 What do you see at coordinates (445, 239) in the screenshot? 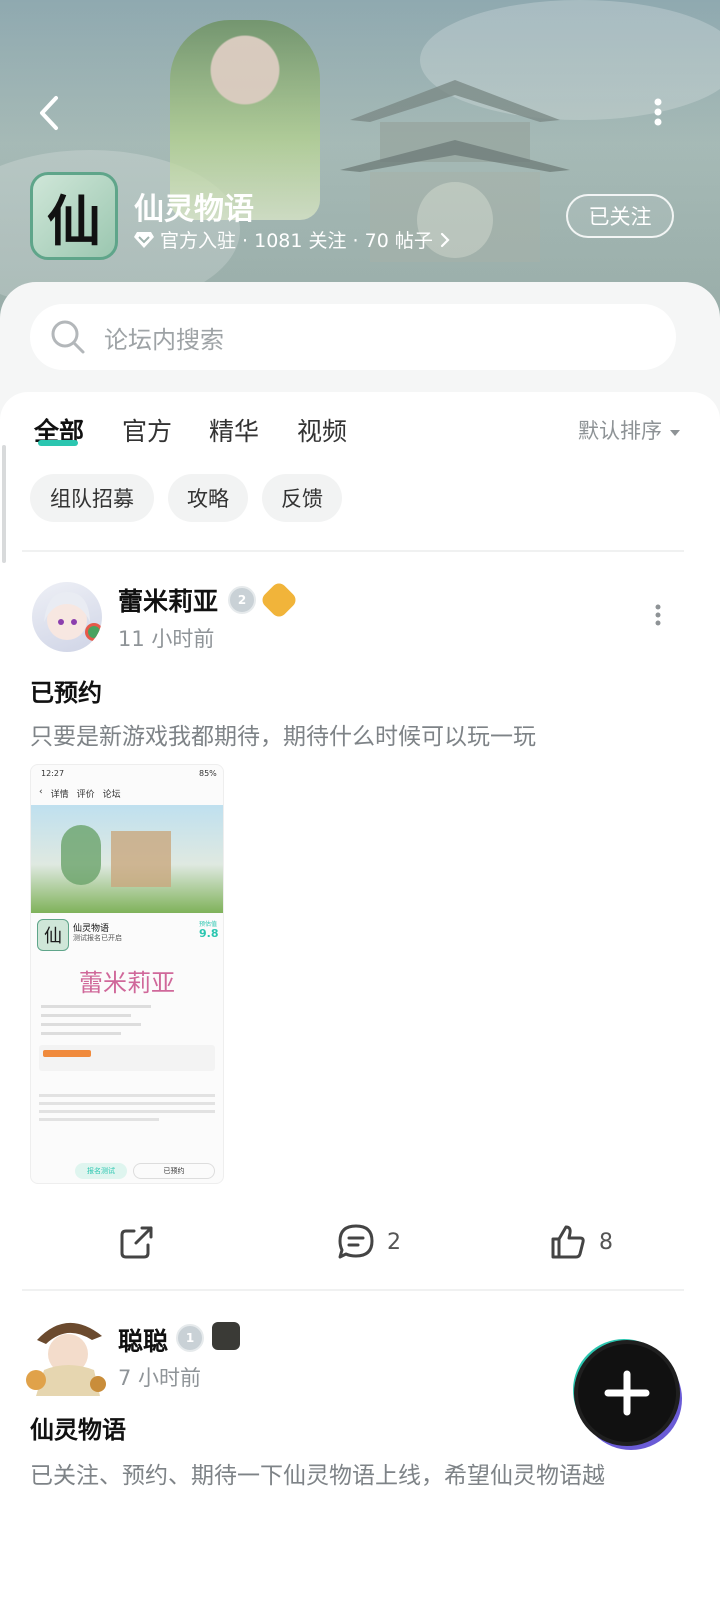
I see `chevron-right-icon` at bounding box center [445, 239].